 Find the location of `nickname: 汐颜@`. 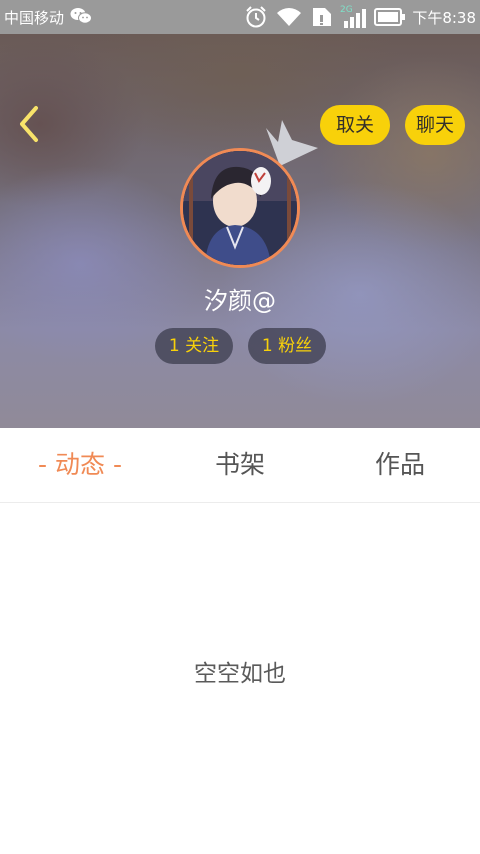

nickname: 汐颜@ is located at coordinates (240, 301).